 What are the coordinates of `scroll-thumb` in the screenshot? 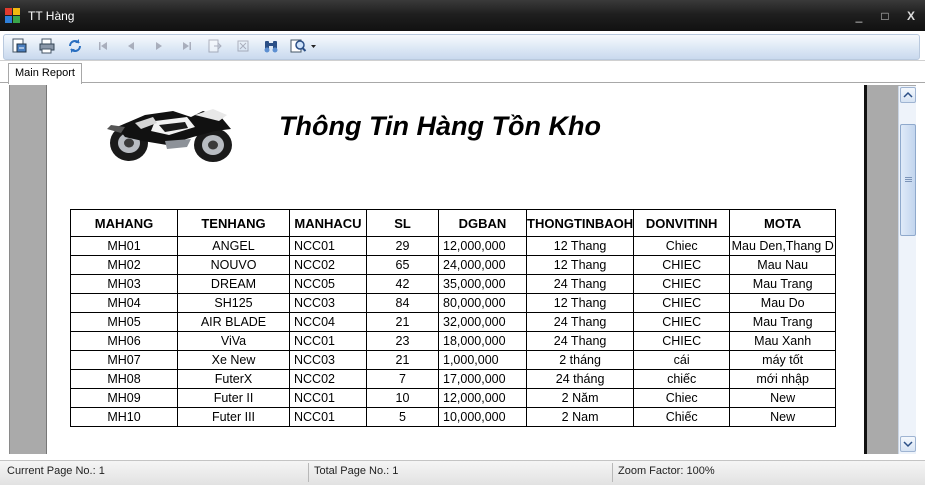 It's located at (908, 180).